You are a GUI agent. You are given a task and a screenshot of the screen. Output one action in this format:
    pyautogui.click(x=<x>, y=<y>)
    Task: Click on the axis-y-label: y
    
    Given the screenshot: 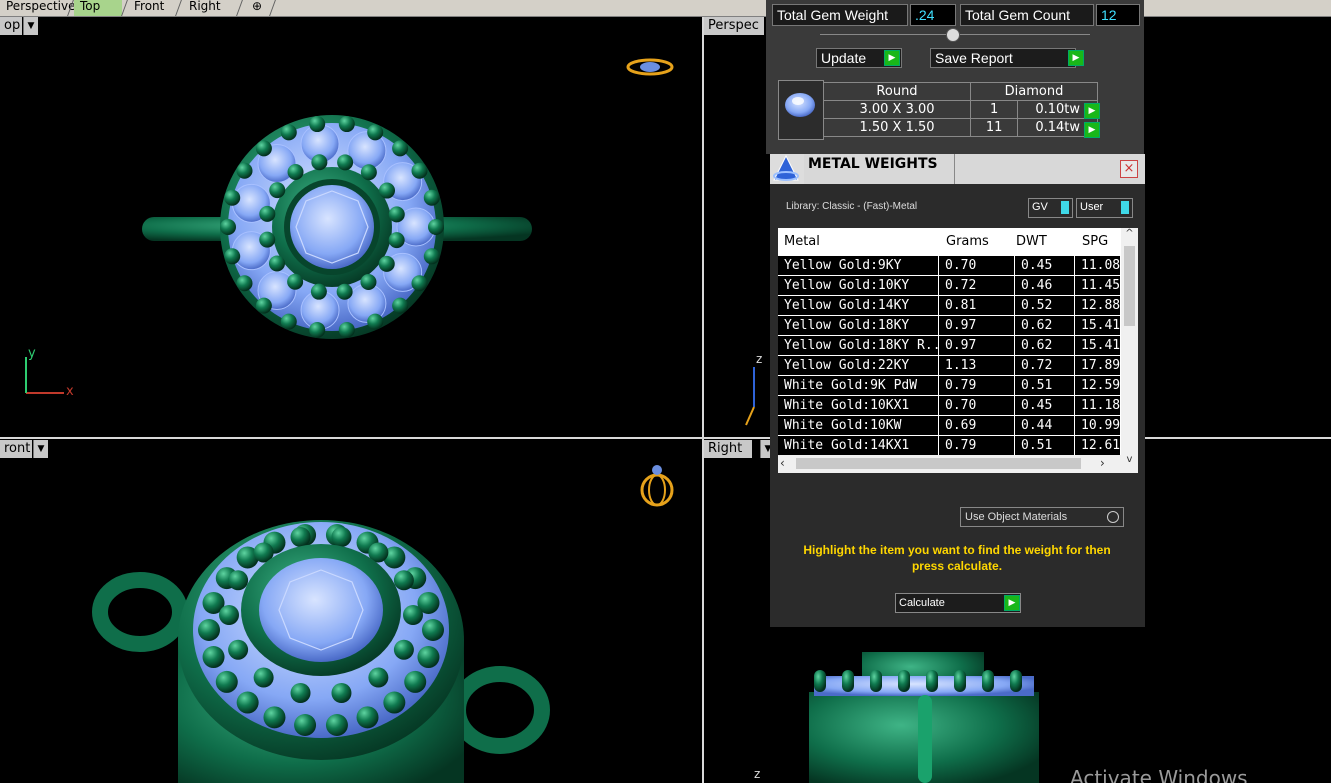 What is the action you would take?
    pyautogui.click(x=32, y=353)
    